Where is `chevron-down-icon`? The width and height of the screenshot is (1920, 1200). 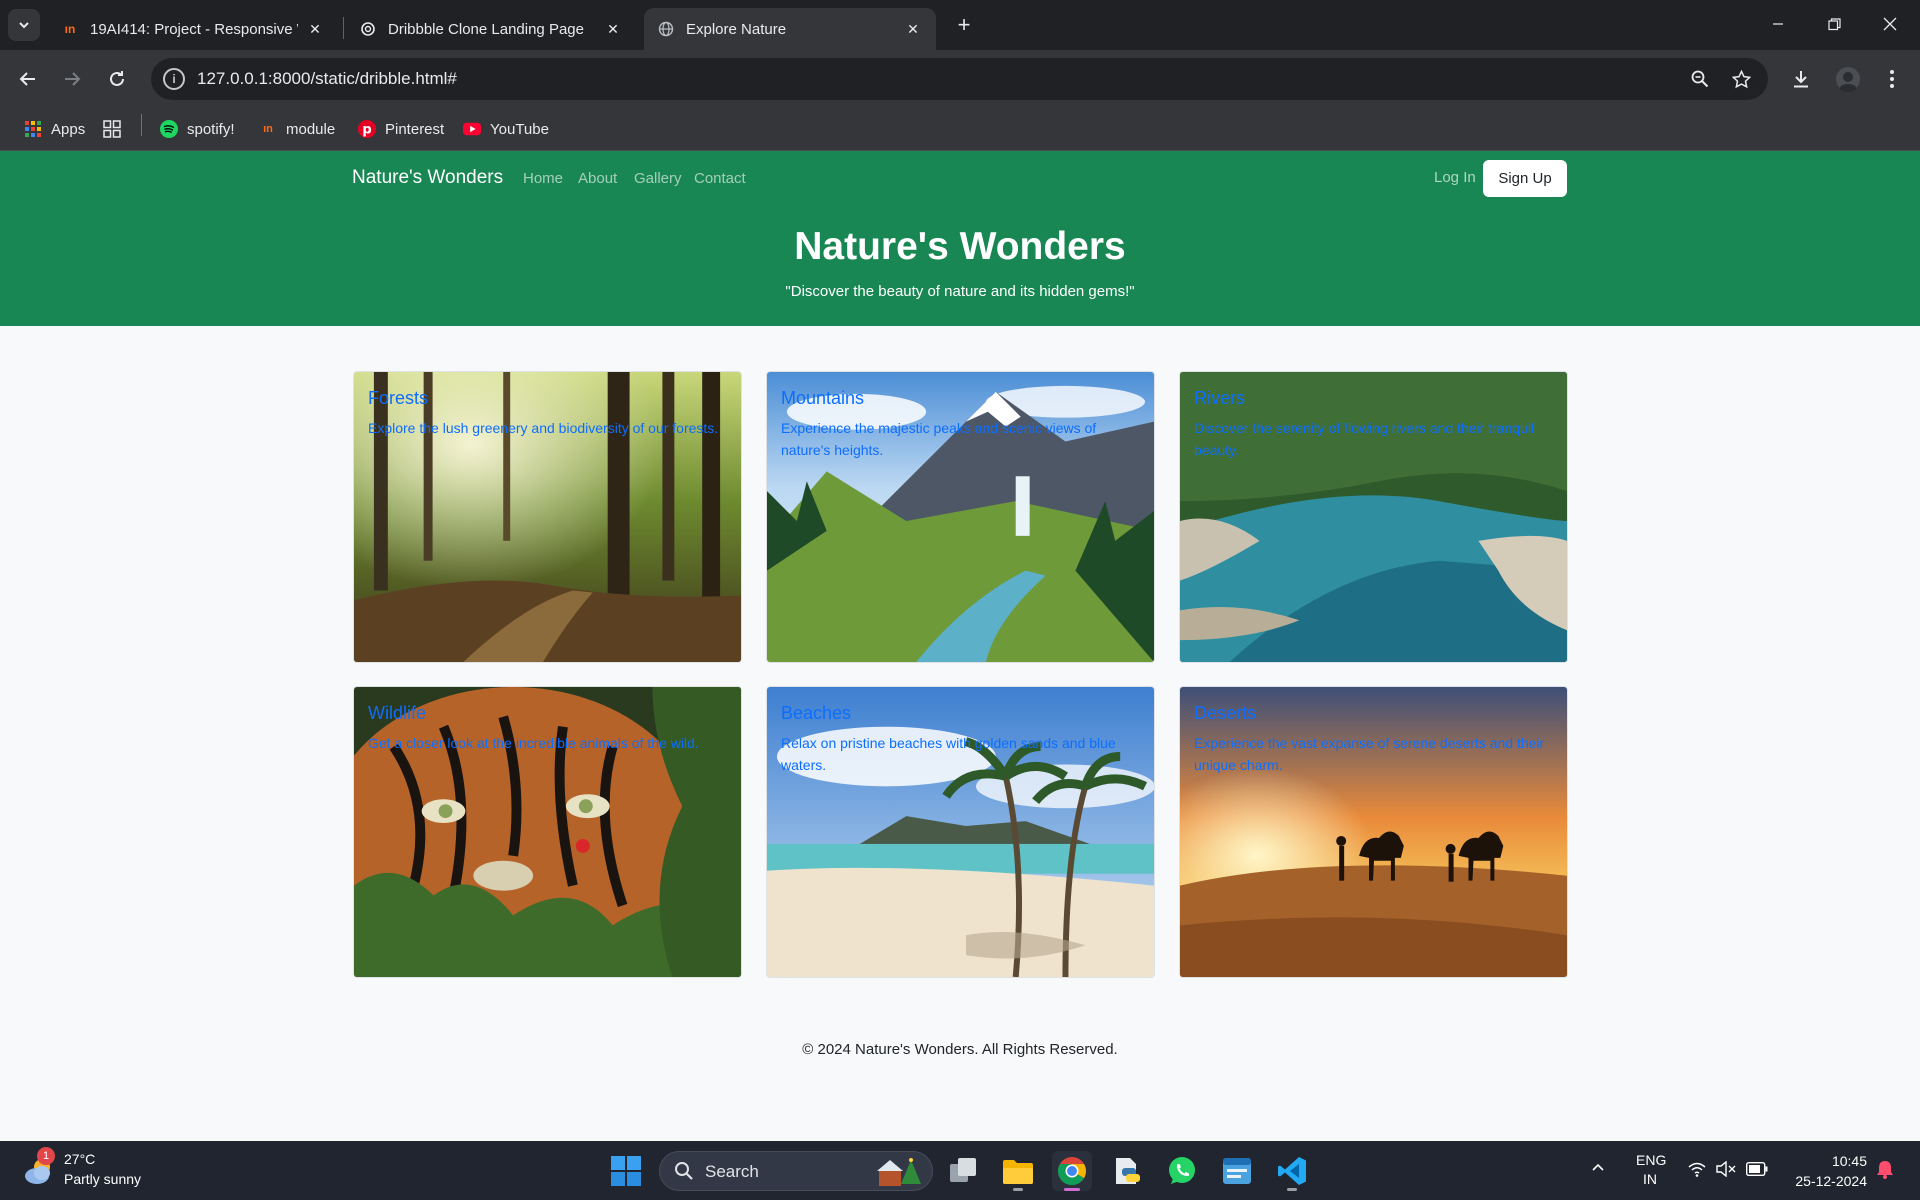 chevron-down-icon is located at coordinates (24, 25).